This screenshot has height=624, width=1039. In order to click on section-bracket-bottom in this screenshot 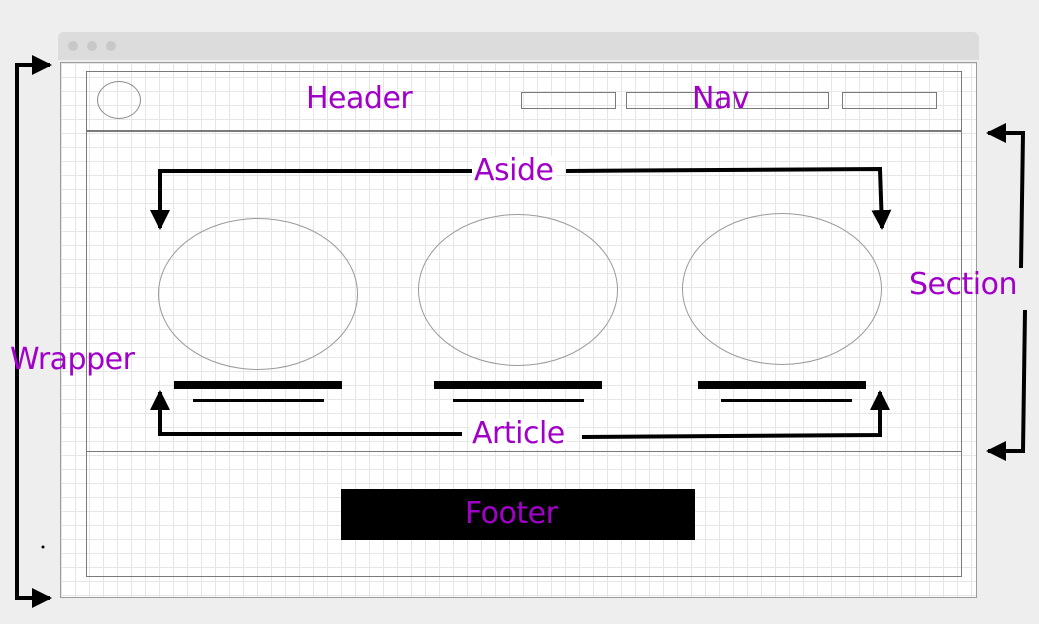, I will do `click(1006, 385)`.